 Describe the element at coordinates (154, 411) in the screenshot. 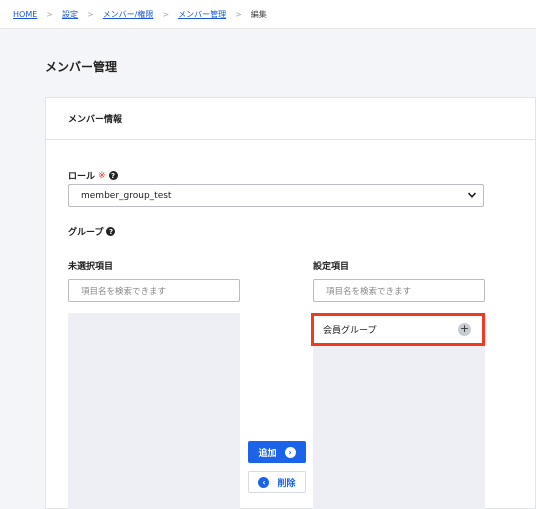

I see `unselected-list` at that location.